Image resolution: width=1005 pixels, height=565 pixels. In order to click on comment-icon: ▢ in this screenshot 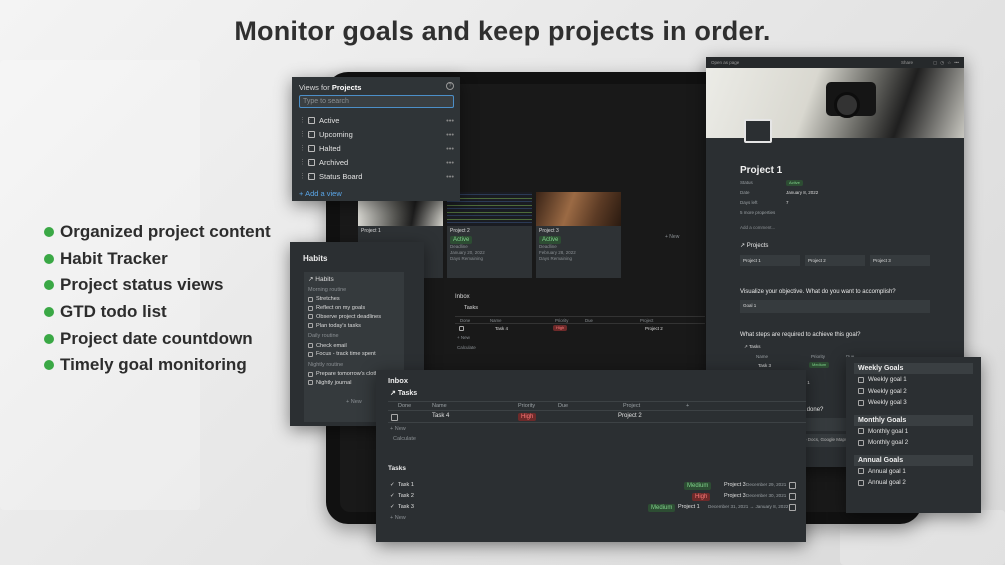, I will do `click(935, 63)`.